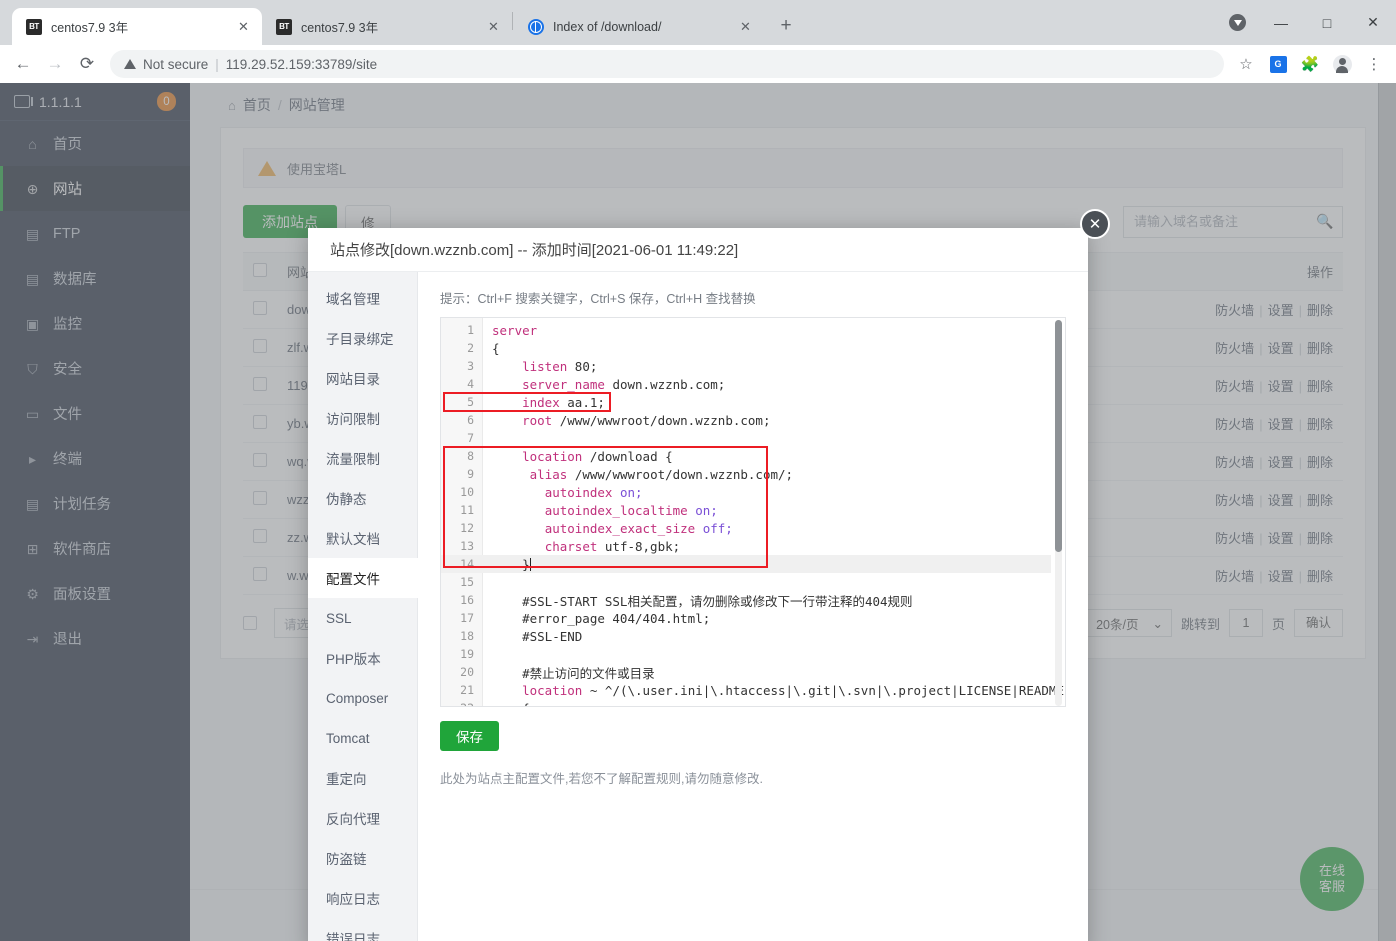 The width and height of the screenshot is (1396, 941). What do you see at coordinates (362, 298) in the screenshot?
I see `tab-domain-management: 域名管理` at bounding box center [362, 298].